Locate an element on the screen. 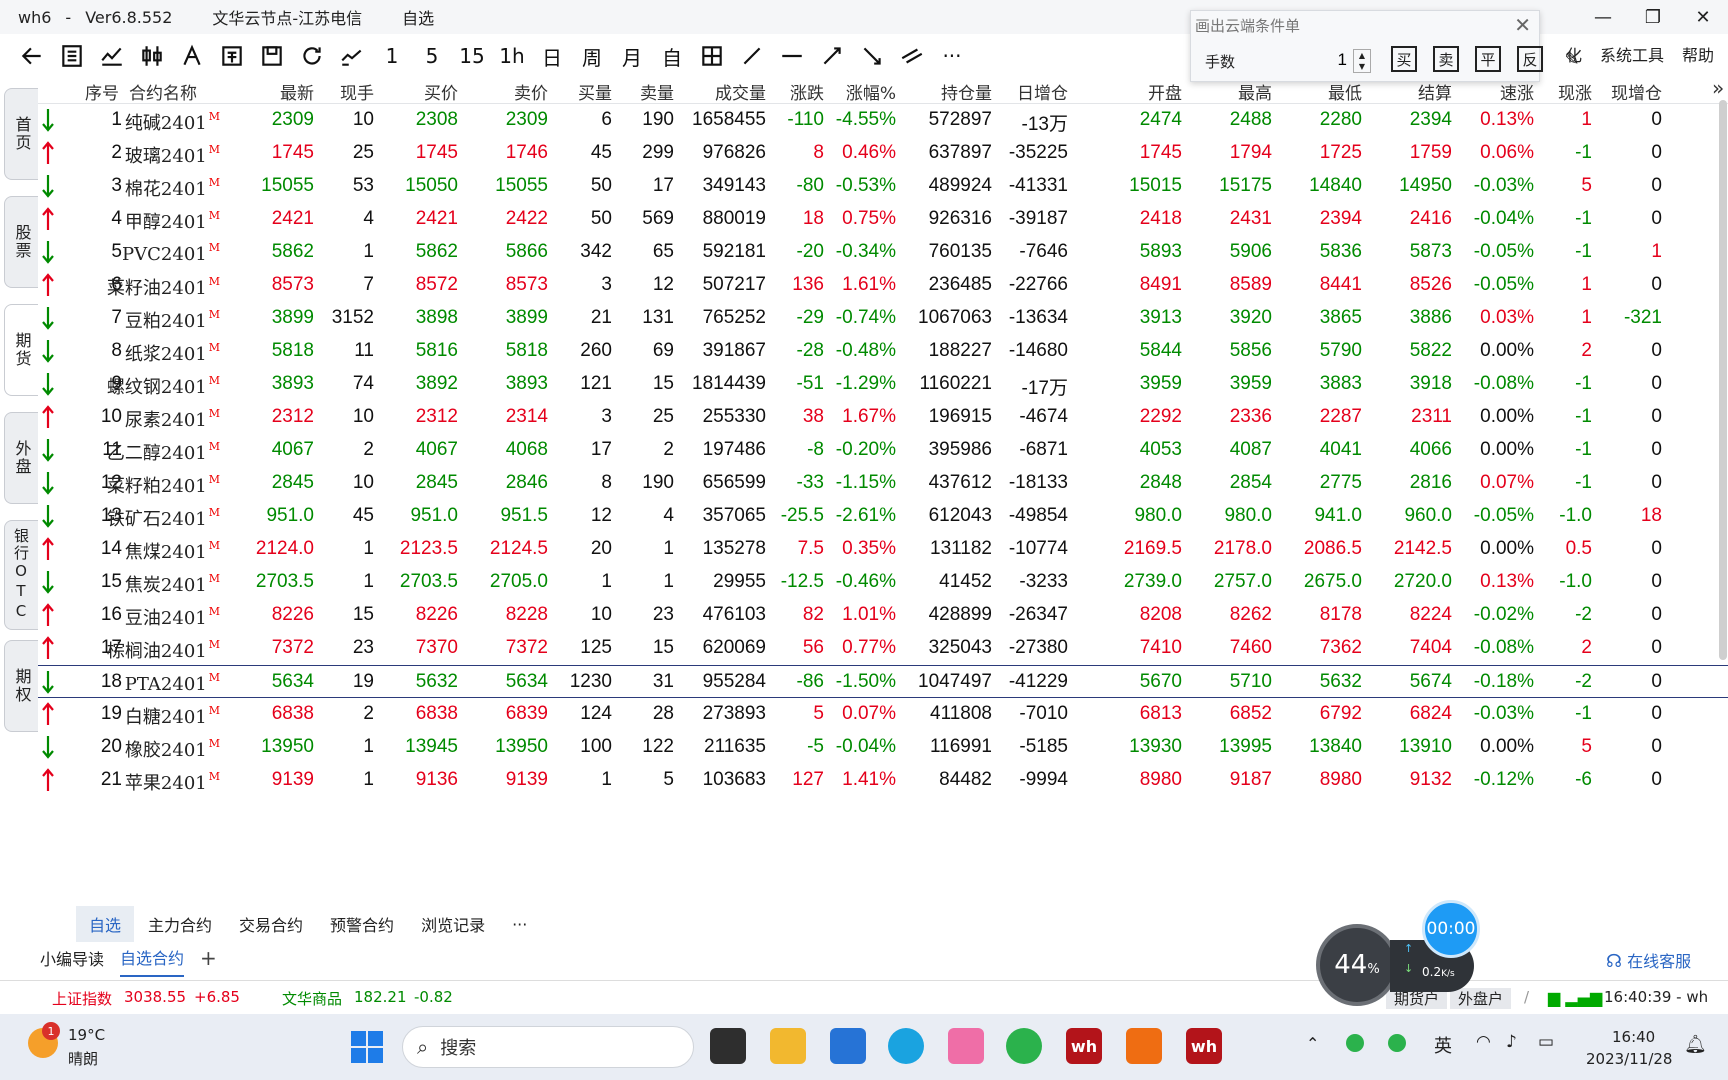 The height and width of the screenshot is (1080, 1728). photos-icon is located at coordinates (966, 1046).